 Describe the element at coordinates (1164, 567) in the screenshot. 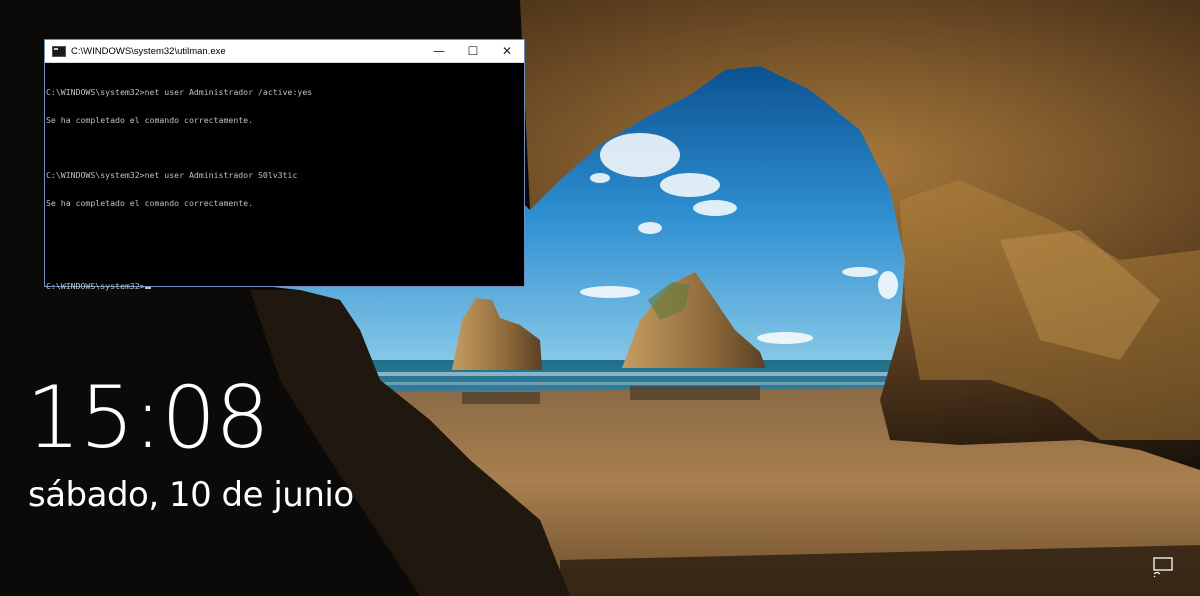

I see `display-network-icon` at that location.